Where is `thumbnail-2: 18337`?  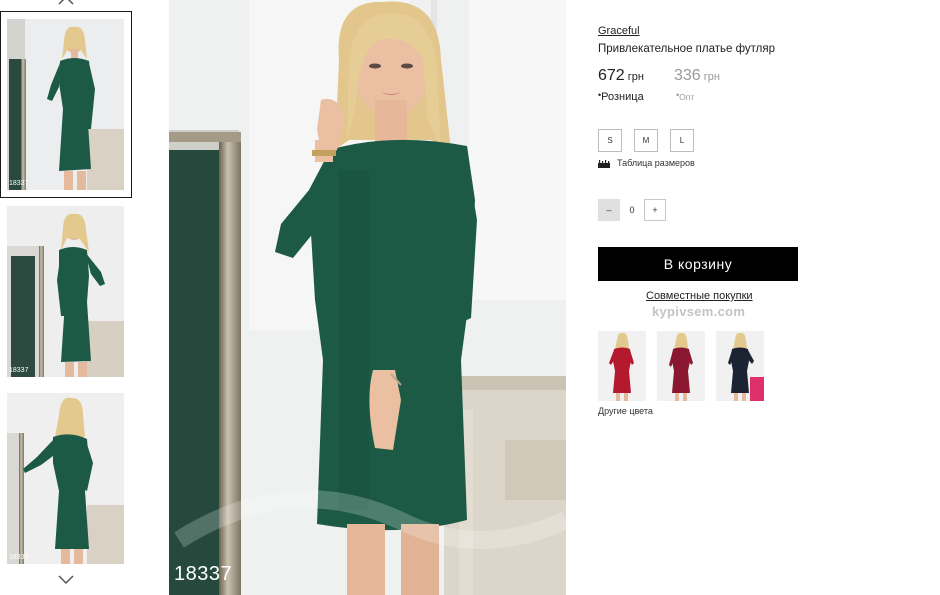
thumbnail-2: 18337 is located at coordinates (65, 291).